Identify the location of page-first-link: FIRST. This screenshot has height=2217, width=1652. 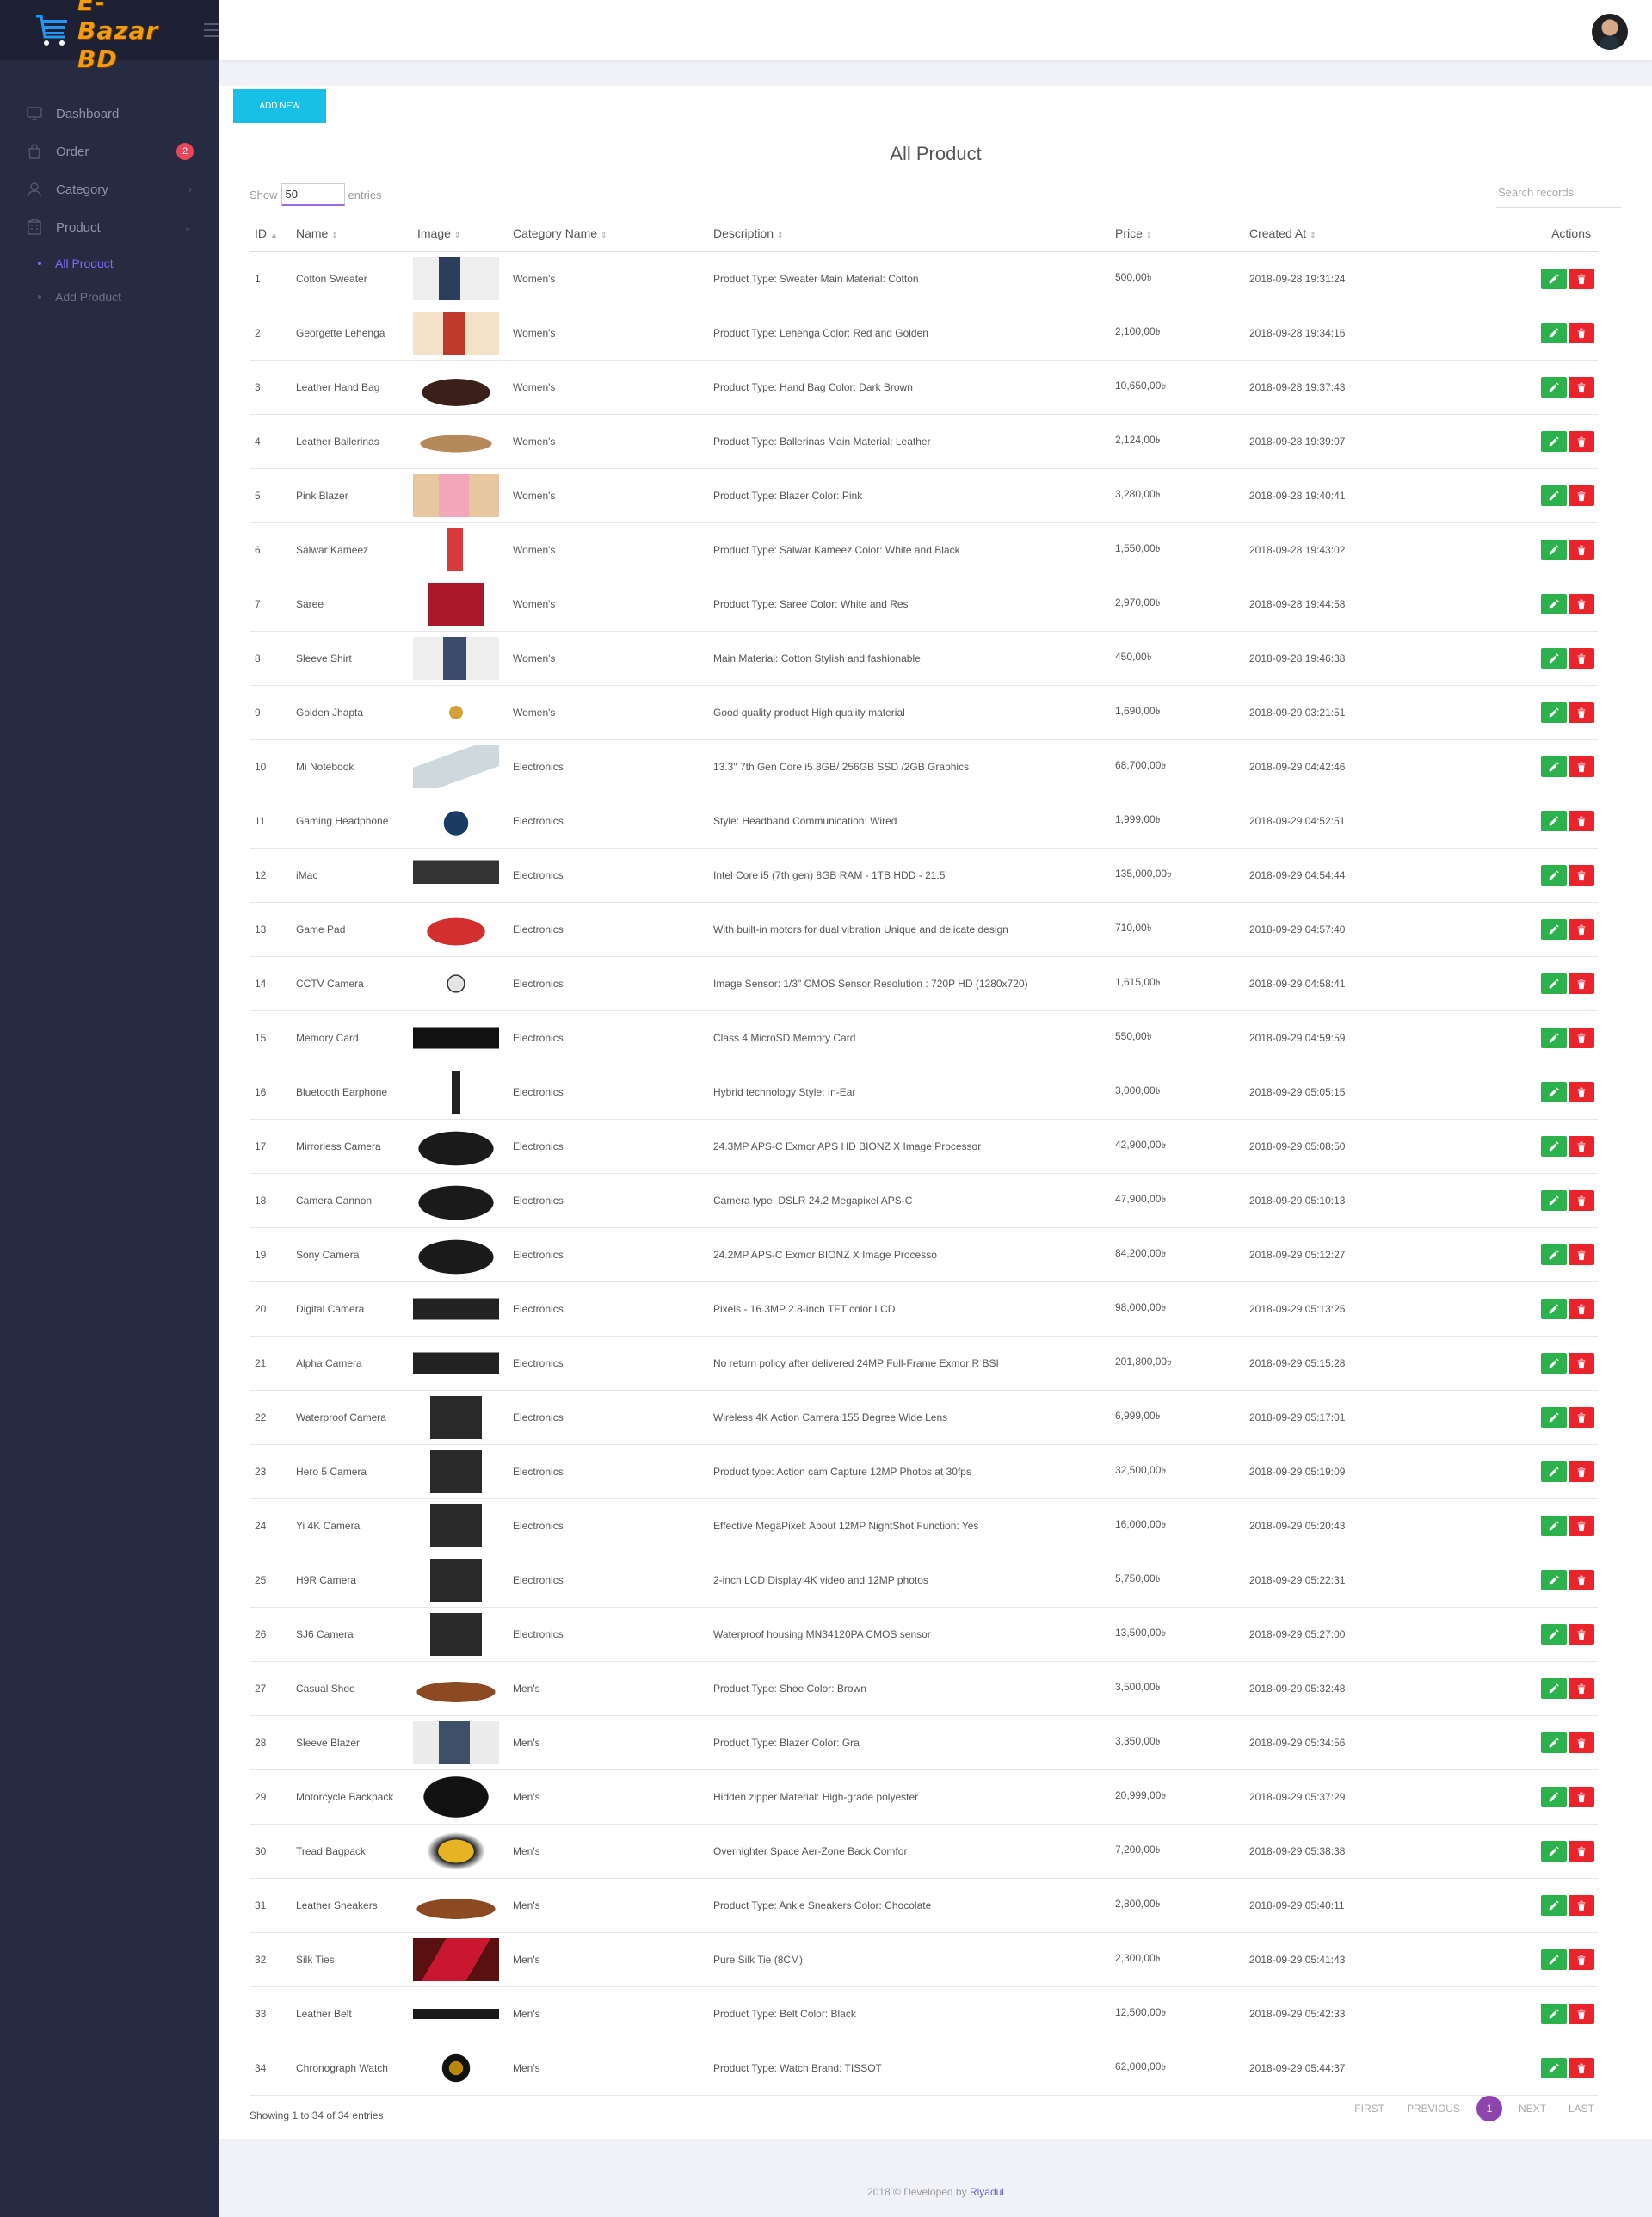
(1369, 2109).